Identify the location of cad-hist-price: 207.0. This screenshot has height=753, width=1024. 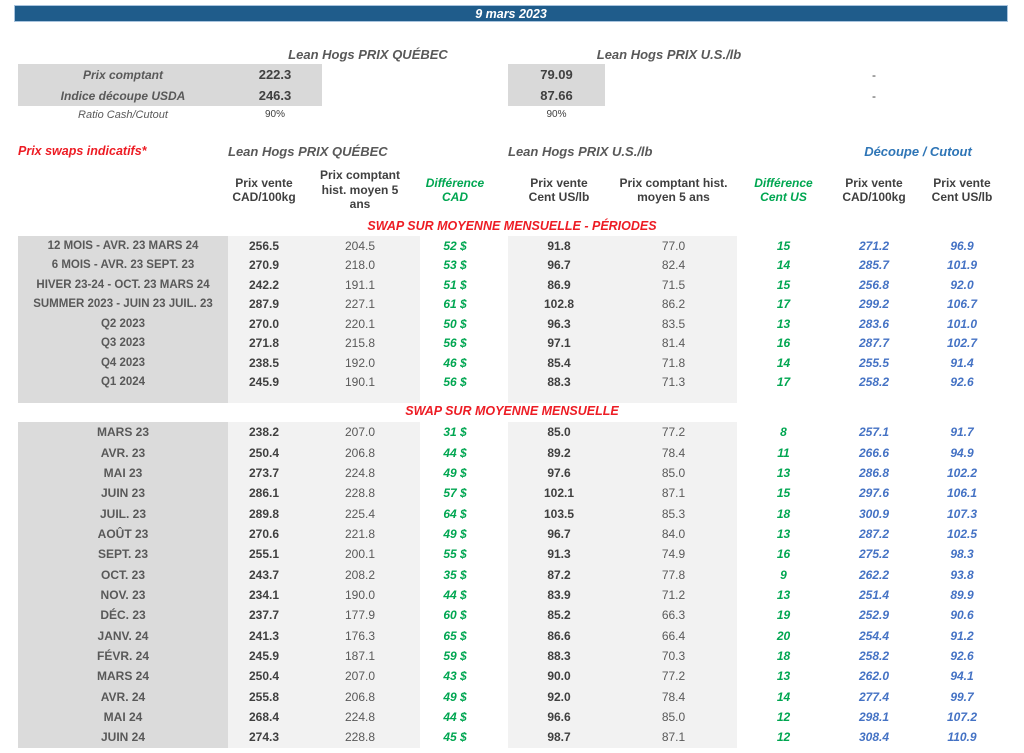
(360, 432).